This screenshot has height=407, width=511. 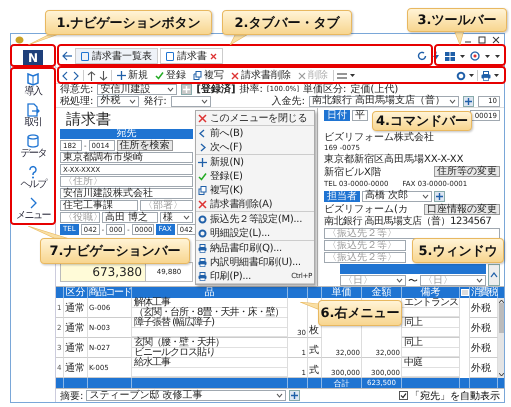 What do you see at coordinates (255, 162) in the screenshot?
I see `menu-item: 新規(N)` at bounding box center [255, 162].